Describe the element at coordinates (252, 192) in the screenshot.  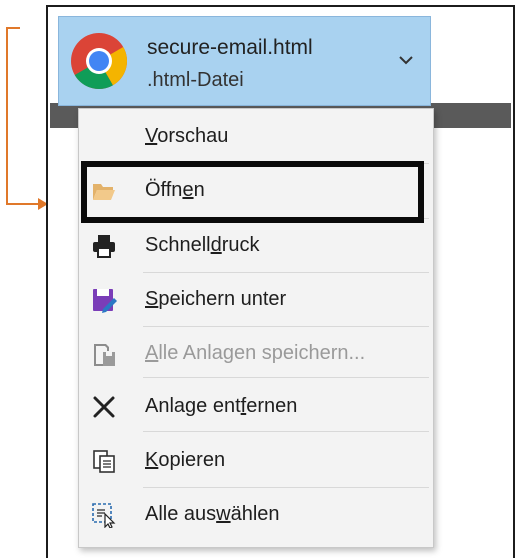
I see `highlight-box` at that location.